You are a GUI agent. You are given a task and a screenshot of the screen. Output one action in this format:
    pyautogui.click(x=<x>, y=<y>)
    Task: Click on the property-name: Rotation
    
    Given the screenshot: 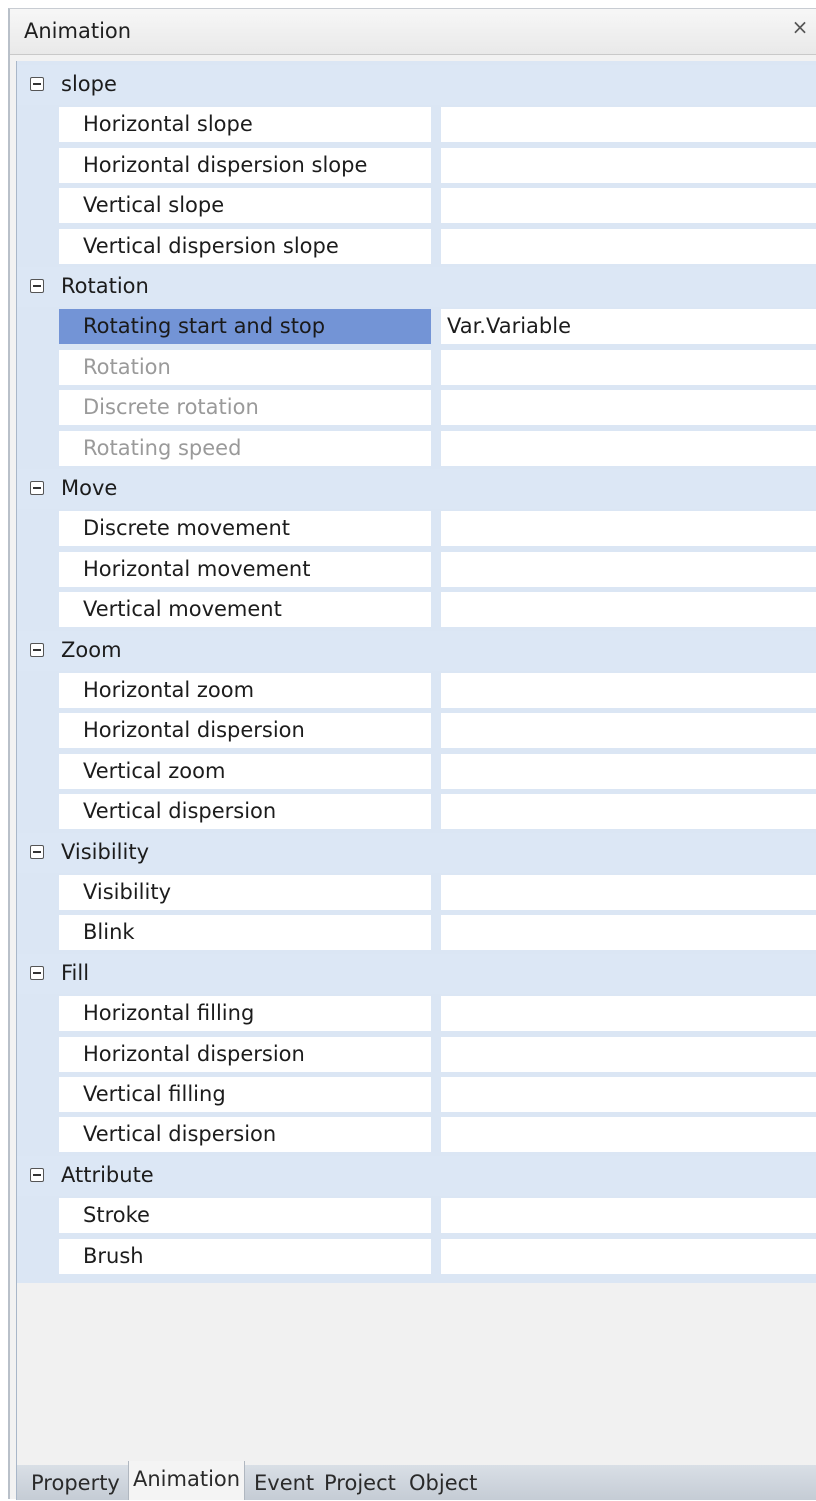 What is the action you would take?
    pyautogui.click(x=245, y=367)
    